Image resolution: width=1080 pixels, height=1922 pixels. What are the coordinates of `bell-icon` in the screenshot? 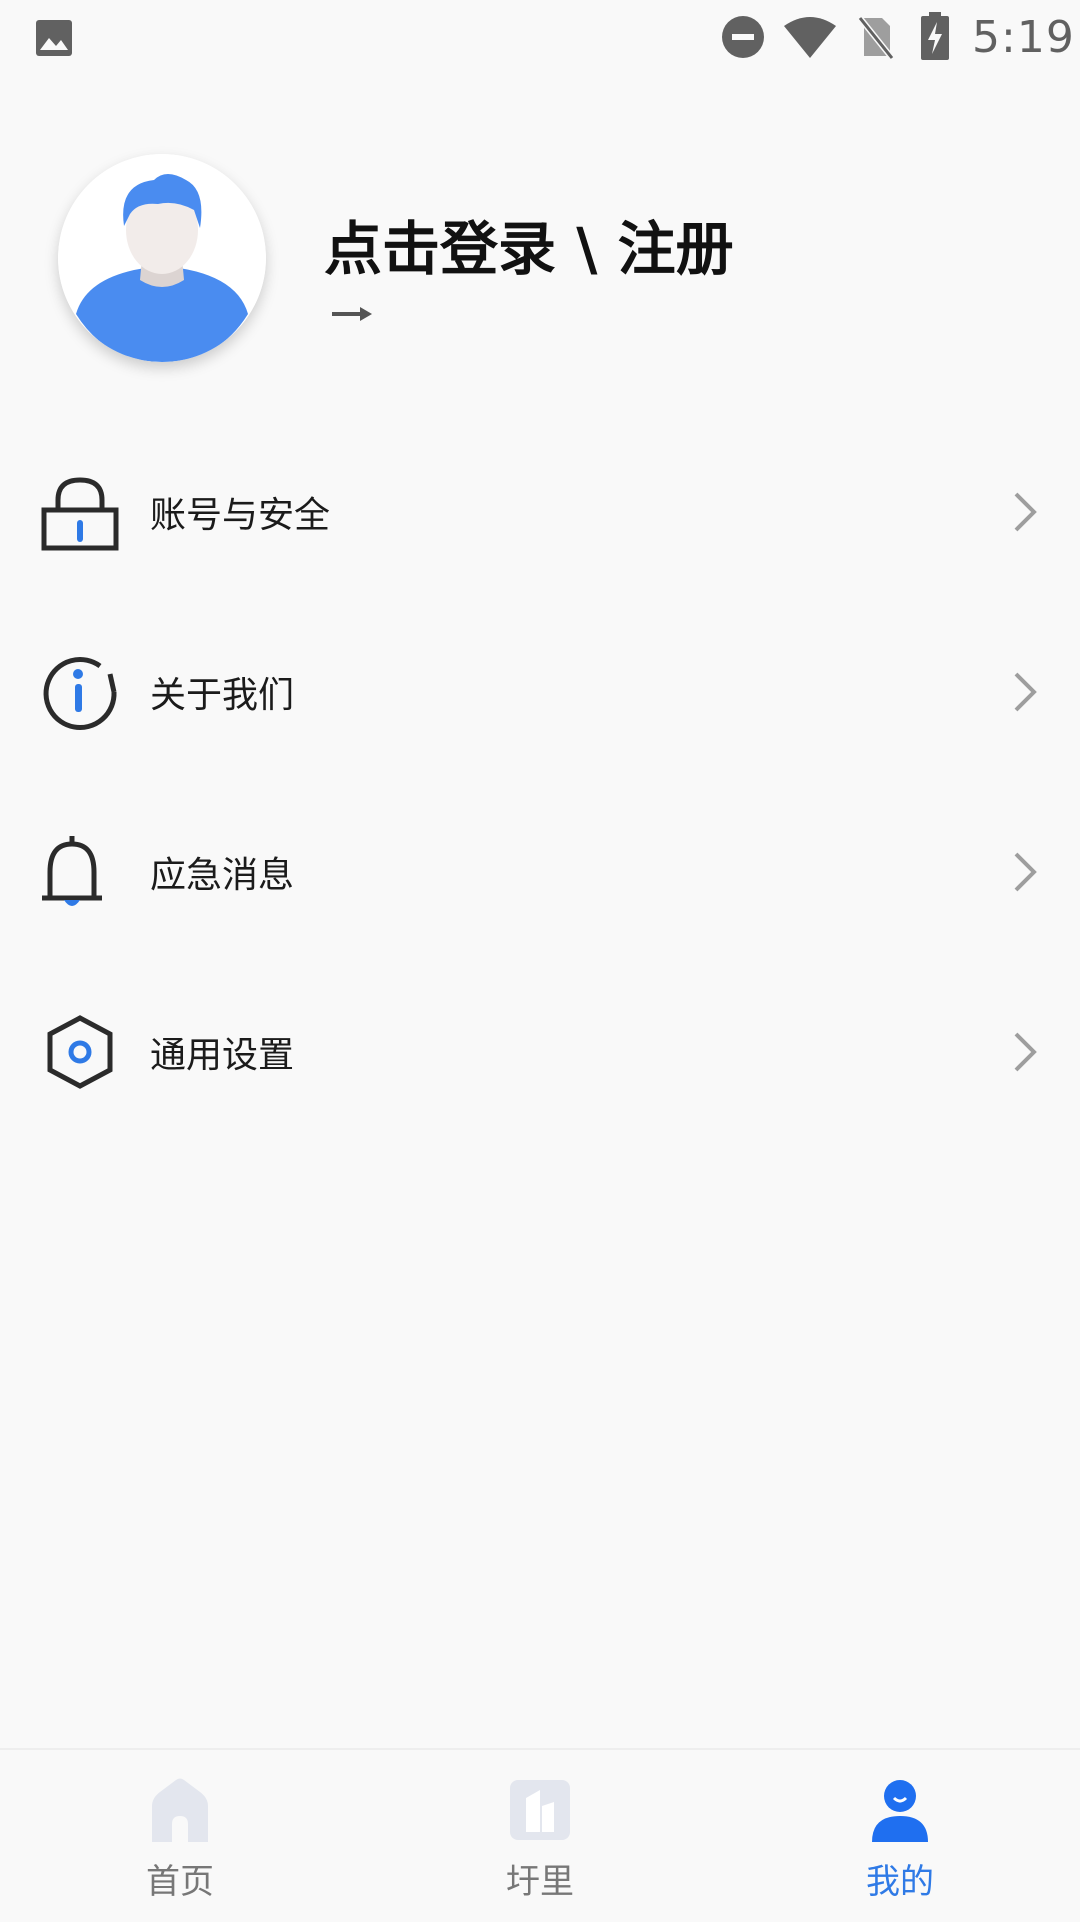 It's located at (72, 871).